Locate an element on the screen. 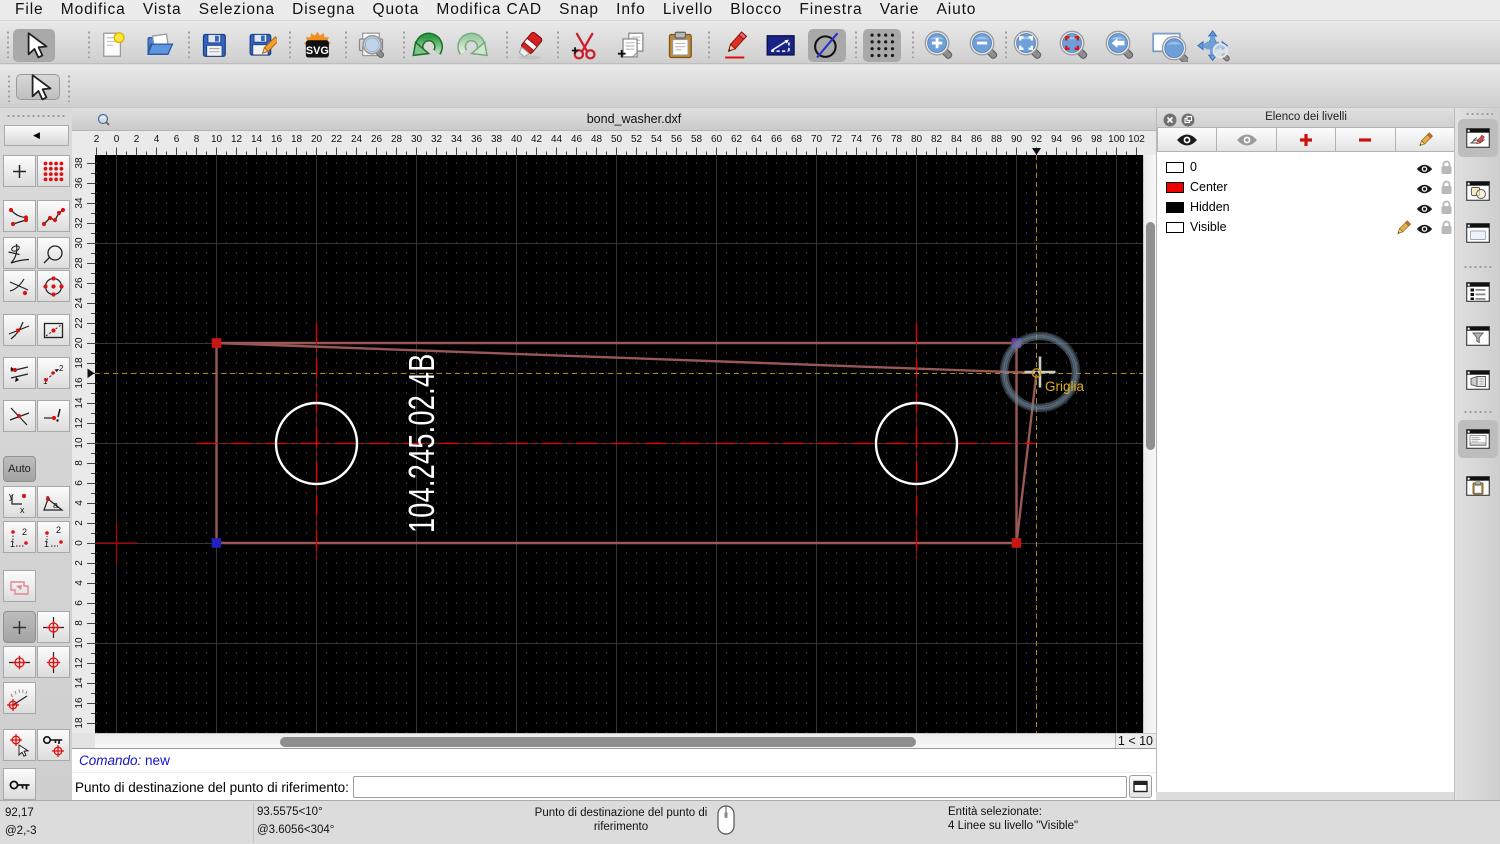  svg-text: 104.245.02.4B is located at coordinates (421, 443).